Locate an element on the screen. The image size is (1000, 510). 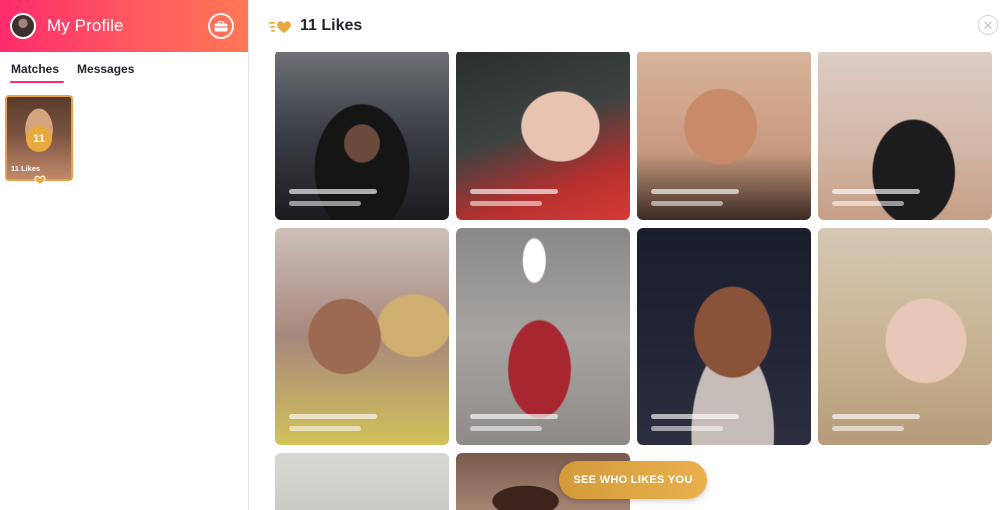
briefcase-icon is located at coordinates (221, 25).